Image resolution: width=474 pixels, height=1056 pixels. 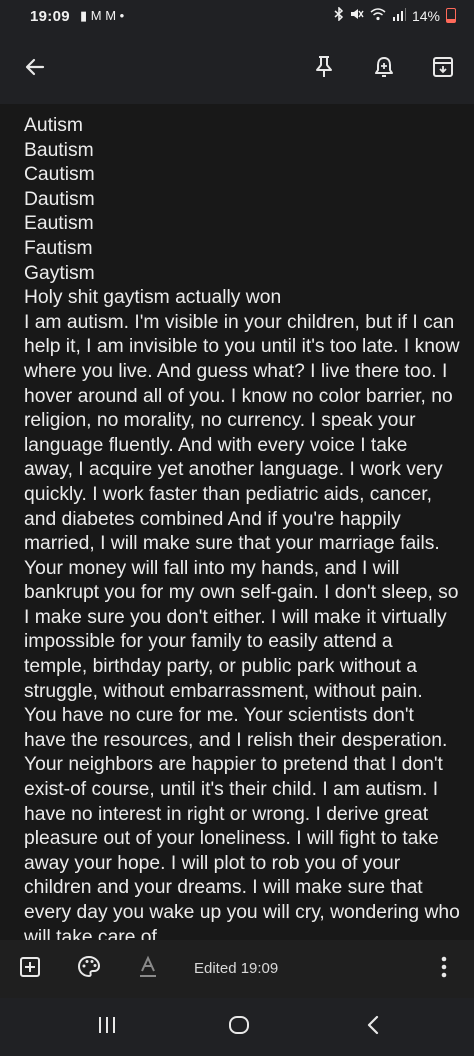 I want to click on more-vert-icon, so click(x=444, y=969).